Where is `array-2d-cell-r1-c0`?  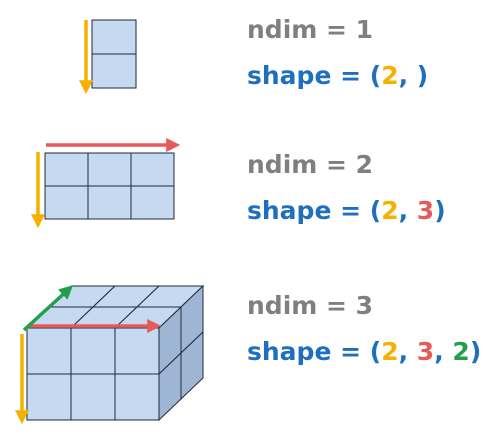 array-2d-cell-r1-c0 is located at coordinates (66, 202).